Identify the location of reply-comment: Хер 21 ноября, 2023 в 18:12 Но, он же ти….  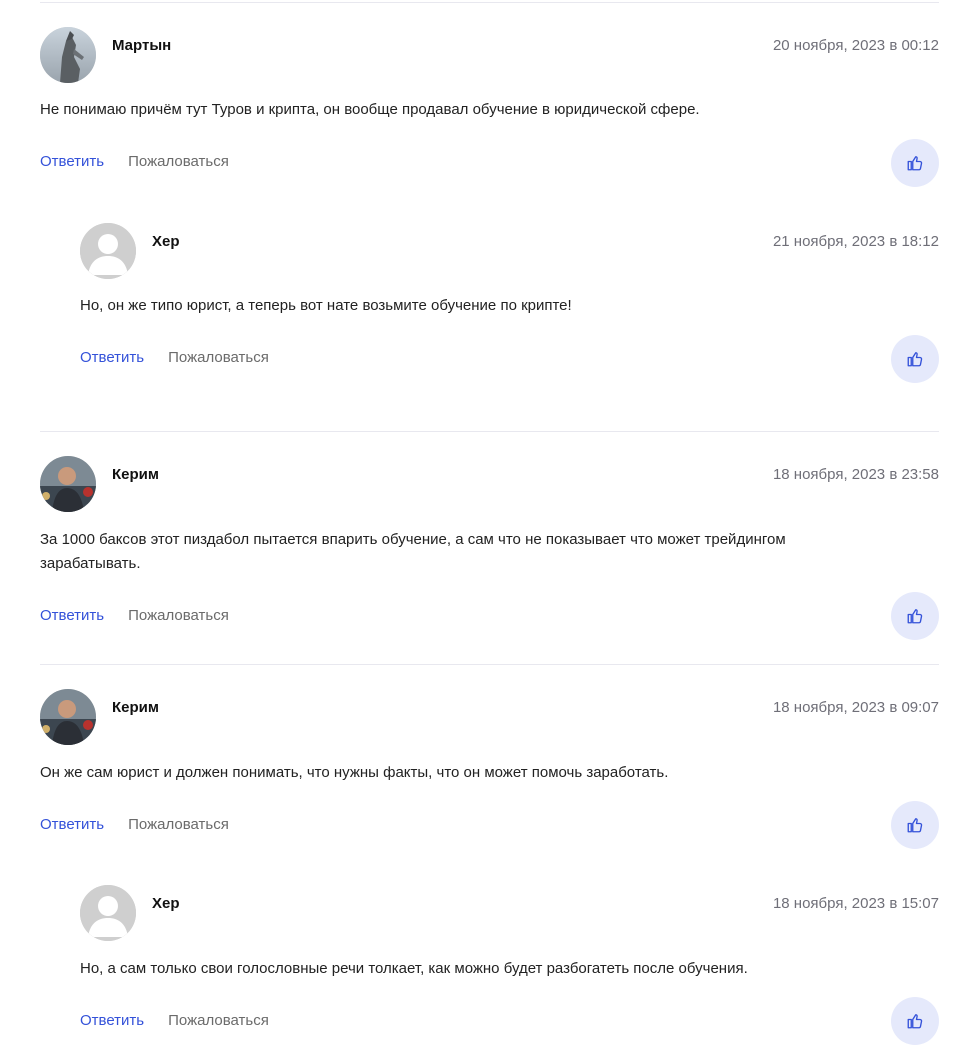
(509, 308).